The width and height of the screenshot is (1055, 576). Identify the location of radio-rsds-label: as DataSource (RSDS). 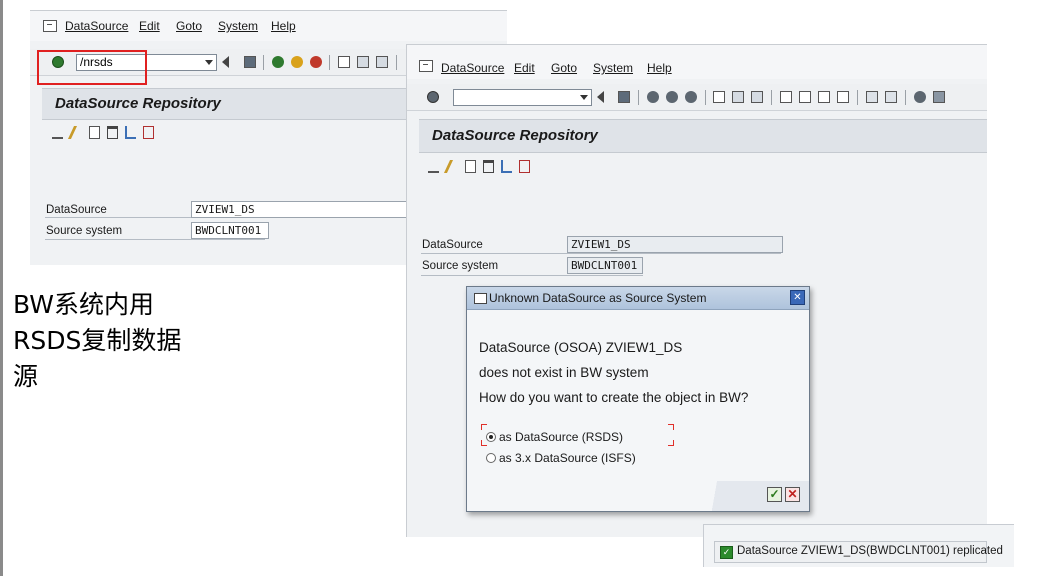
(561, 437).